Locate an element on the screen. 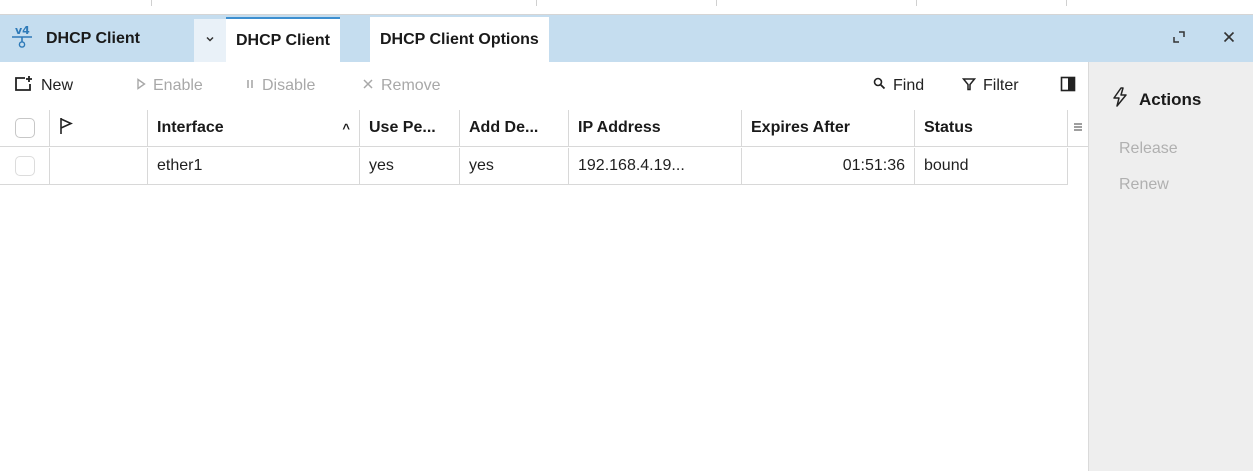 The image size is (1253, 471). side-panel-icon is located at coordinates (1068, 86).